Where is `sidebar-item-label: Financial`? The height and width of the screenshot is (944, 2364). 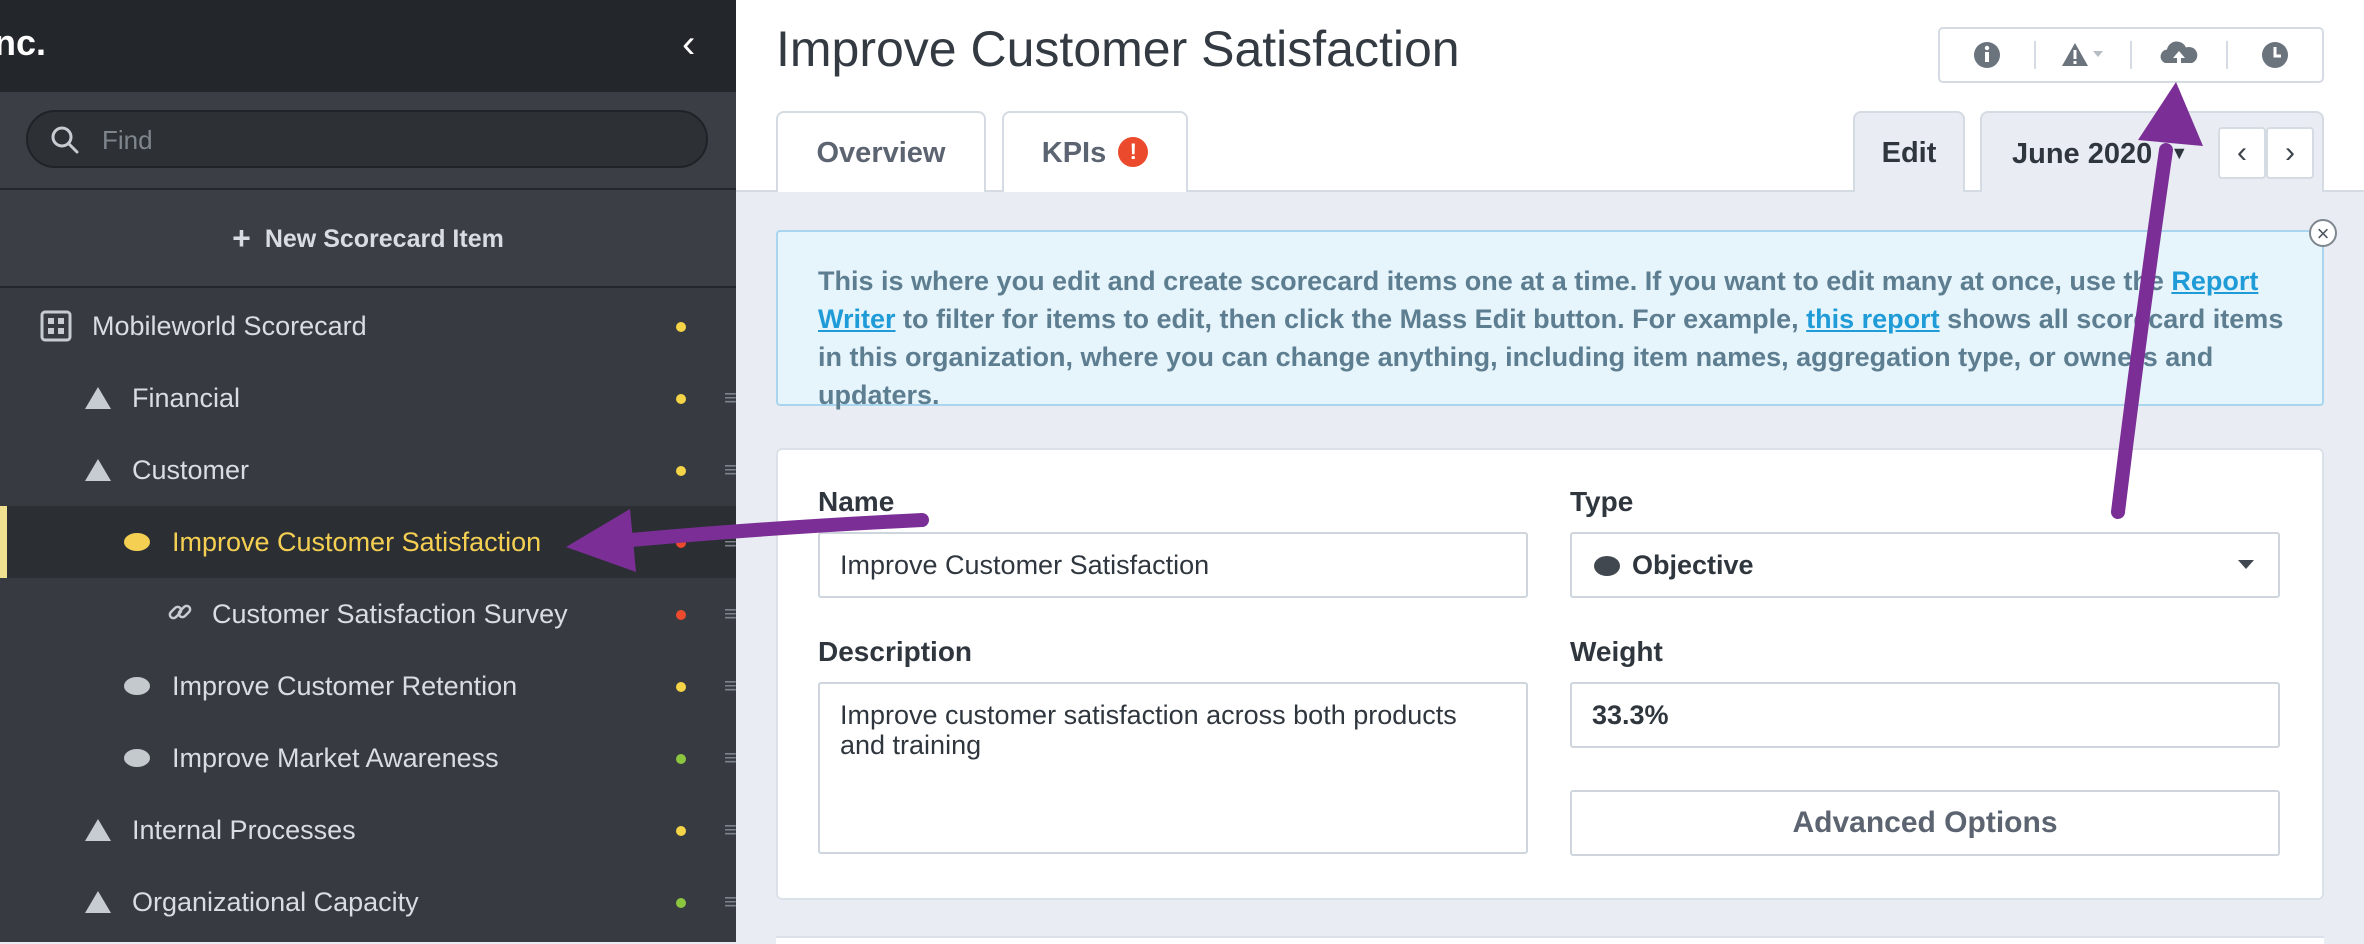 sidebar-item-label: Financial is located at coordinates (186, 398).